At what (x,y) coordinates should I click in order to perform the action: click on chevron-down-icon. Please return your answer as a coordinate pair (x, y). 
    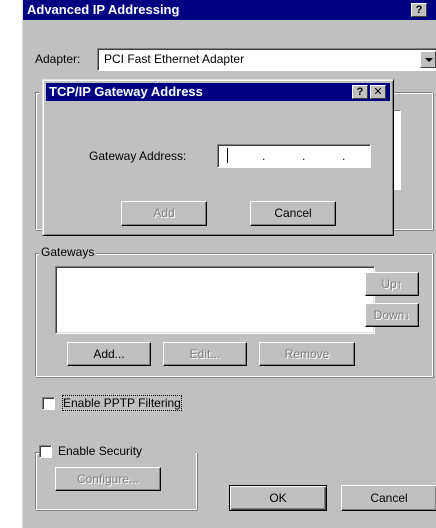
    Looking at the image, I should click on (428, 59).